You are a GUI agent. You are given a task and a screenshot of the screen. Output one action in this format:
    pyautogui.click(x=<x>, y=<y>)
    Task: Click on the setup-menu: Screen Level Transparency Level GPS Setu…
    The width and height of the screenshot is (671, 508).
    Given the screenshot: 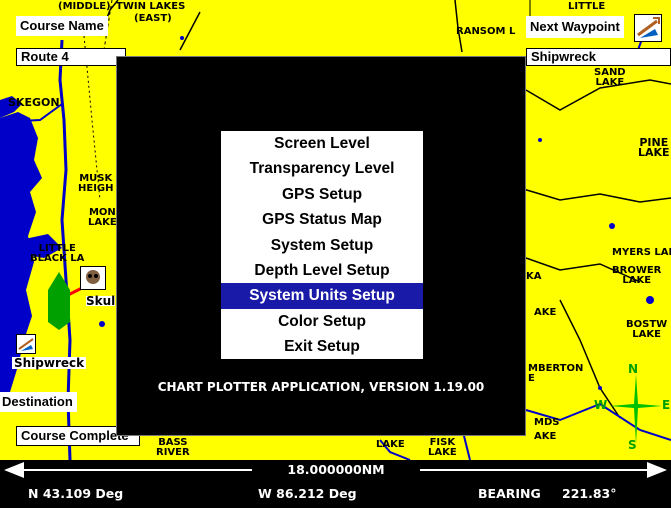 What is the action you would take?
    pyautogui.click(x=322, y=245)
    